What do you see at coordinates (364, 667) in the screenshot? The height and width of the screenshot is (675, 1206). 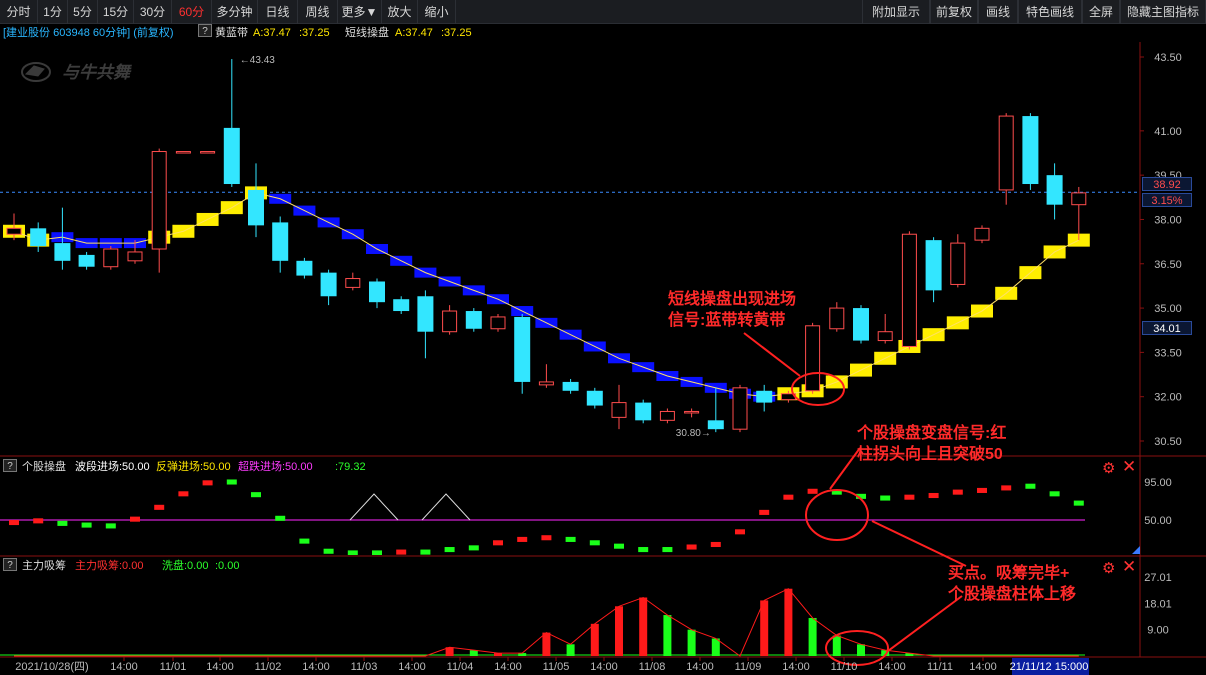 I see `time-axis-label: 11/03` at bounding box center [364, 667].